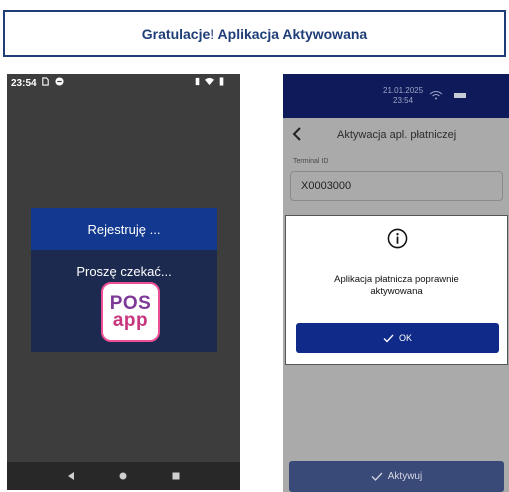 The image size is (509, 492). I want to click on ok-button: OK, so click(397, 338).